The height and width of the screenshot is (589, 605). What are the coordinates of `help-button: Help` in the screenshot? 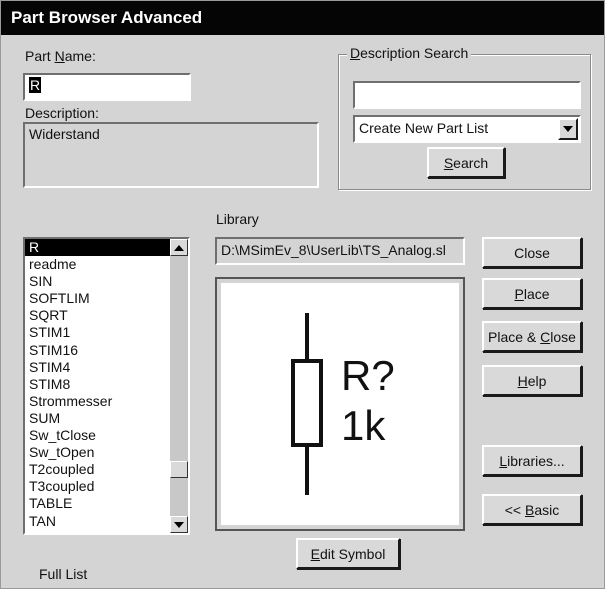 It's located at (532, 380).